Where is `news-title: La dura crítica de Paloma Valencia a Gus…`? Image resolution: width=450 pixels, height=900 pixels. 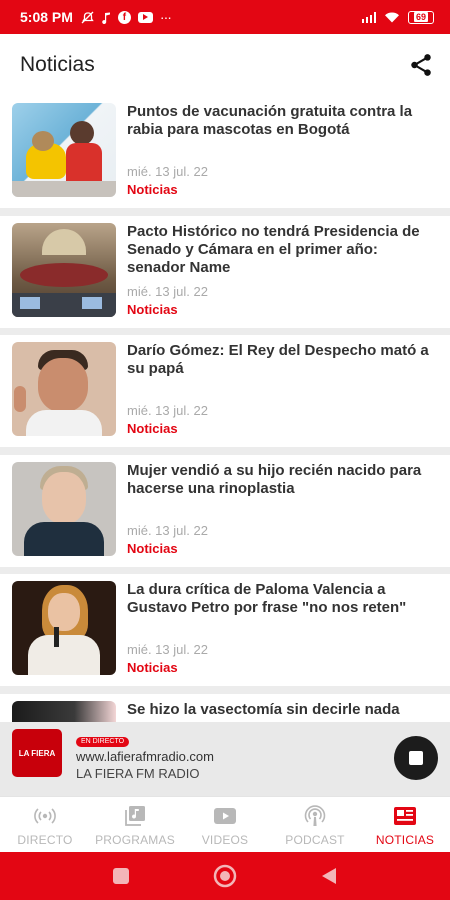
news-title: La dura crítica de Paloma Valencia a Gus… is located at coordinates (283, 599).